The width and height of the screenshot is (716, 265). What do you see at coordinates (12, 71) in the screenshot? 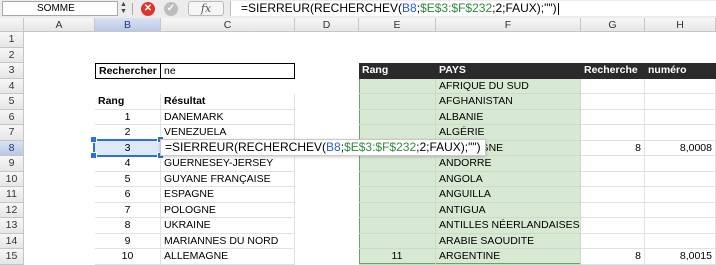
I see `row-header-3: 3` at bounding box center [12, 71].